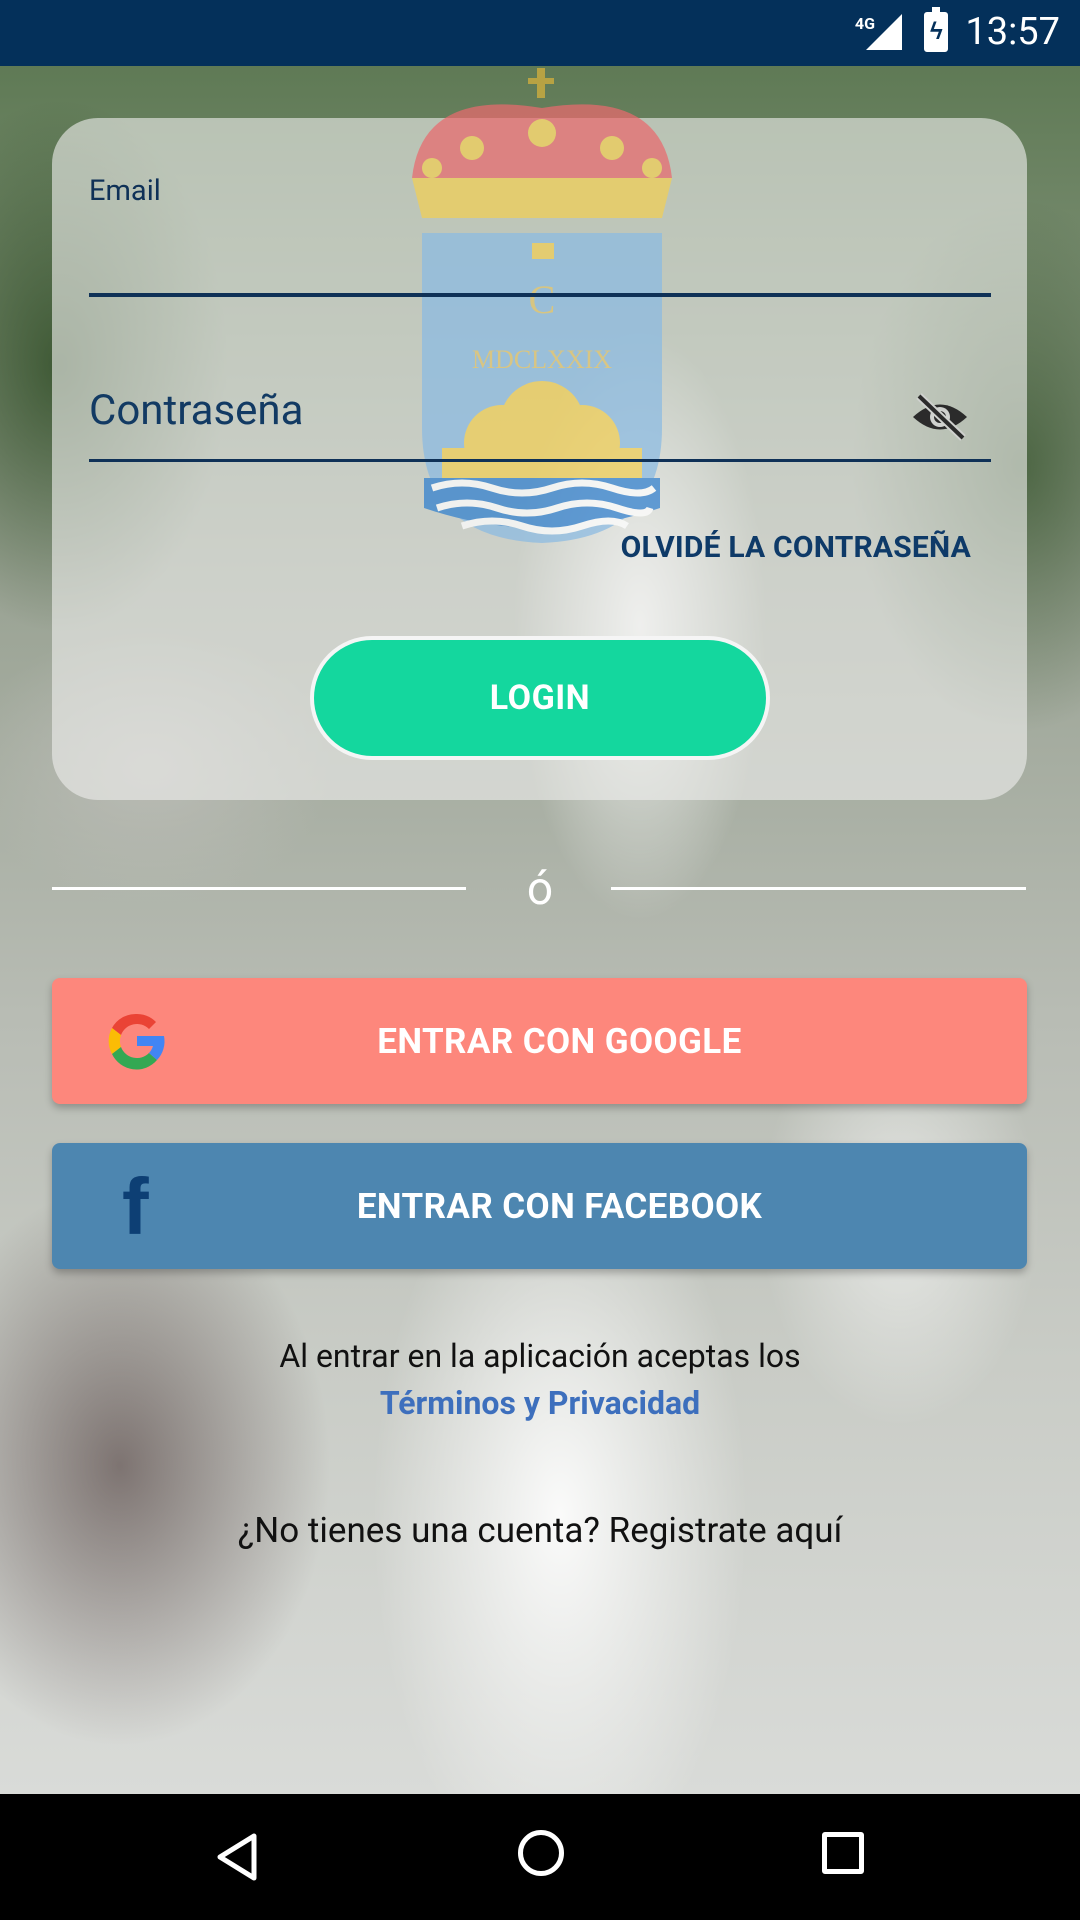 The image size is (1080, 1920). What do you see at coordinates (196, 410) in the screenshot?
I see `password-placeholder: Contraseña` at bounding box center [196, 410].